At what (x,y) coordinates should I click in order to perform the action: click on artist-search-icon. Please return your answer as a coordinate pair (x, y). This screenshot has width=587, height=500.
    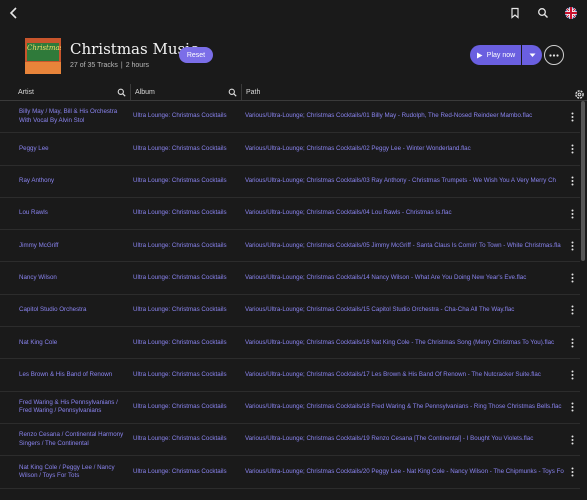
    Looking at the image, I should click on (121, 93).